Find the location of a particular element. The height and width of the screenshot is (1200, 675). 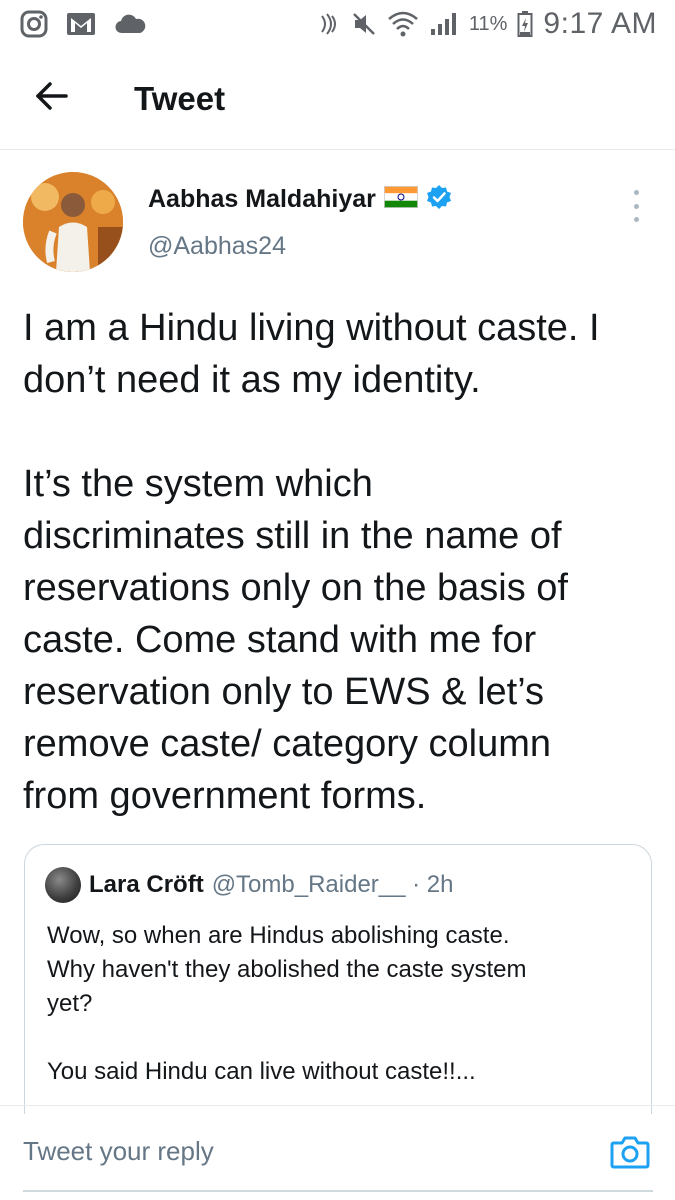

battery-percent: 11% is located at coordinates (488, 23).